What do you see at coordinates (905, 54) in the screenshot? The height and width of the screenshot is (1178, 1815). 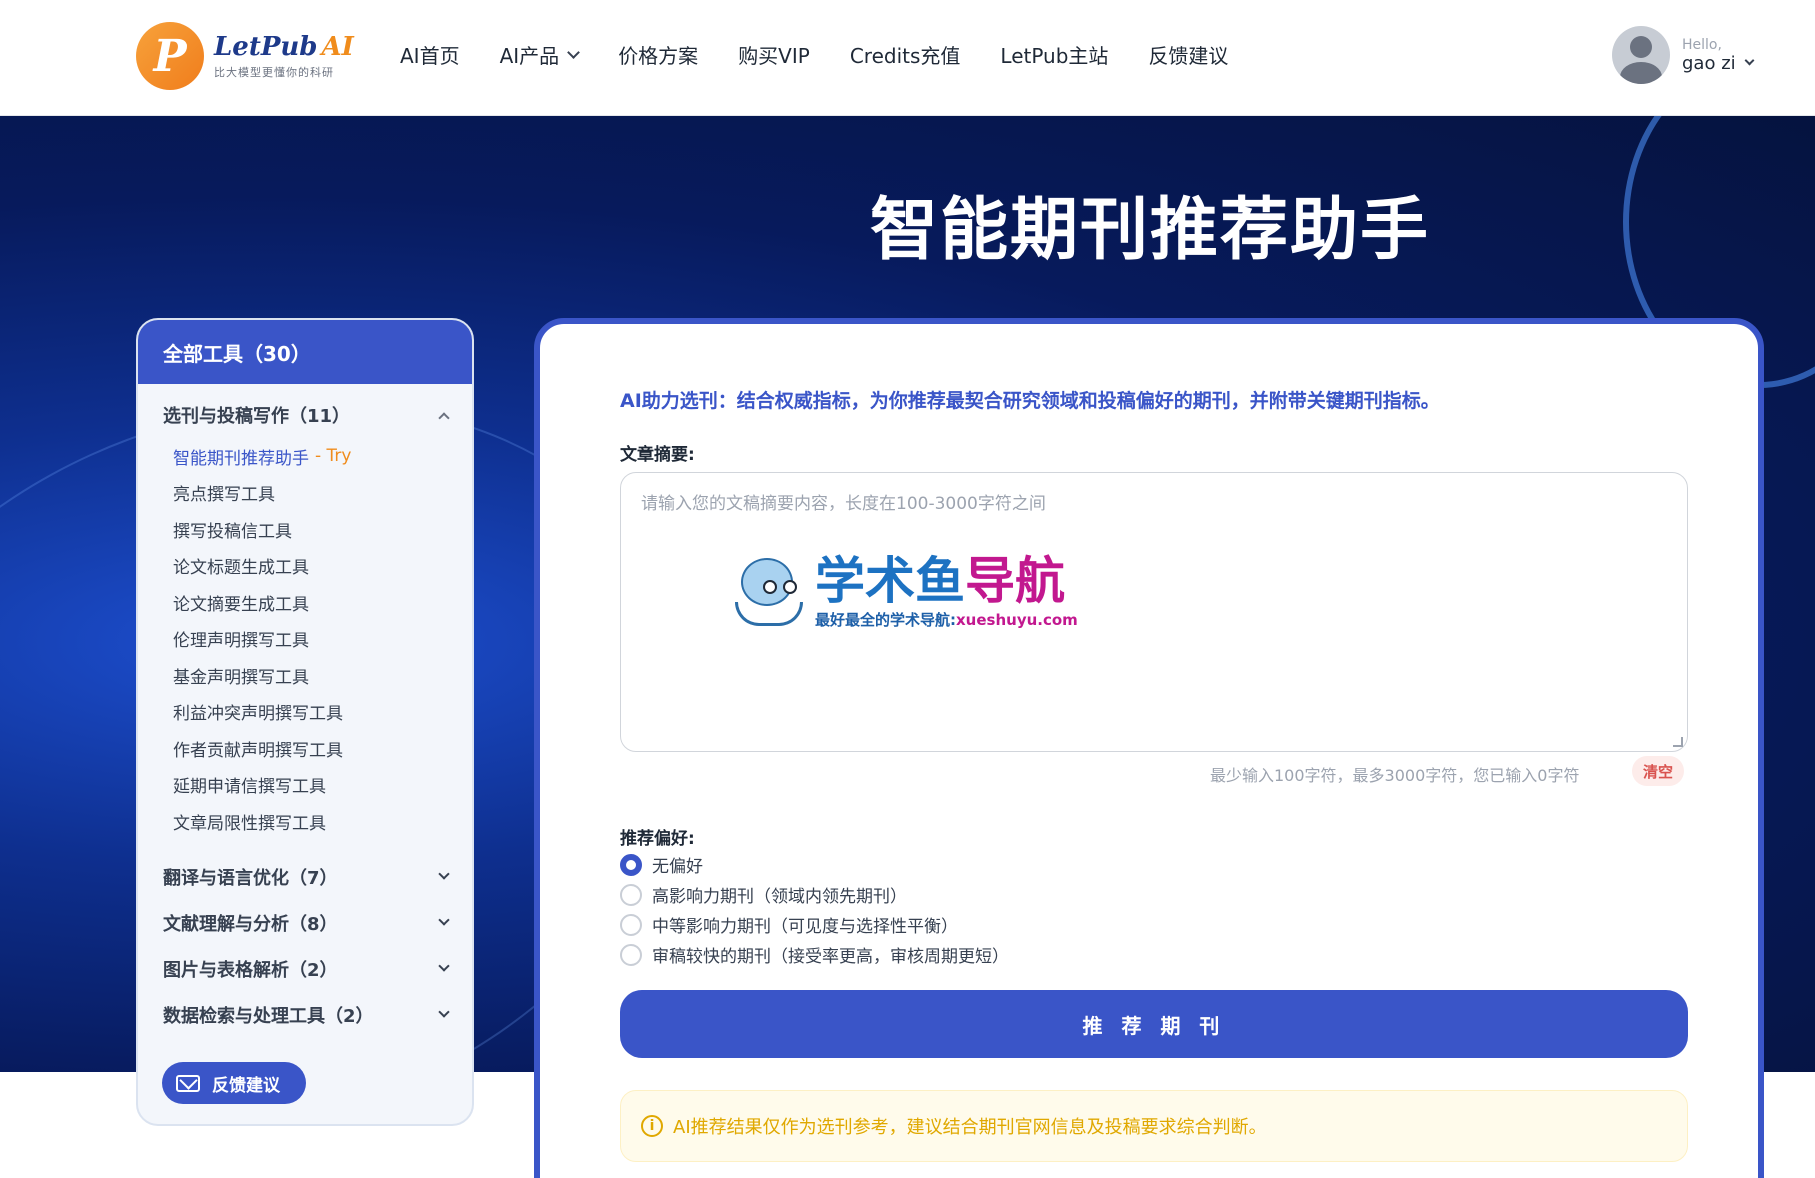 I see `nav-credits: Credits充值` at bounding box center [905, 54].